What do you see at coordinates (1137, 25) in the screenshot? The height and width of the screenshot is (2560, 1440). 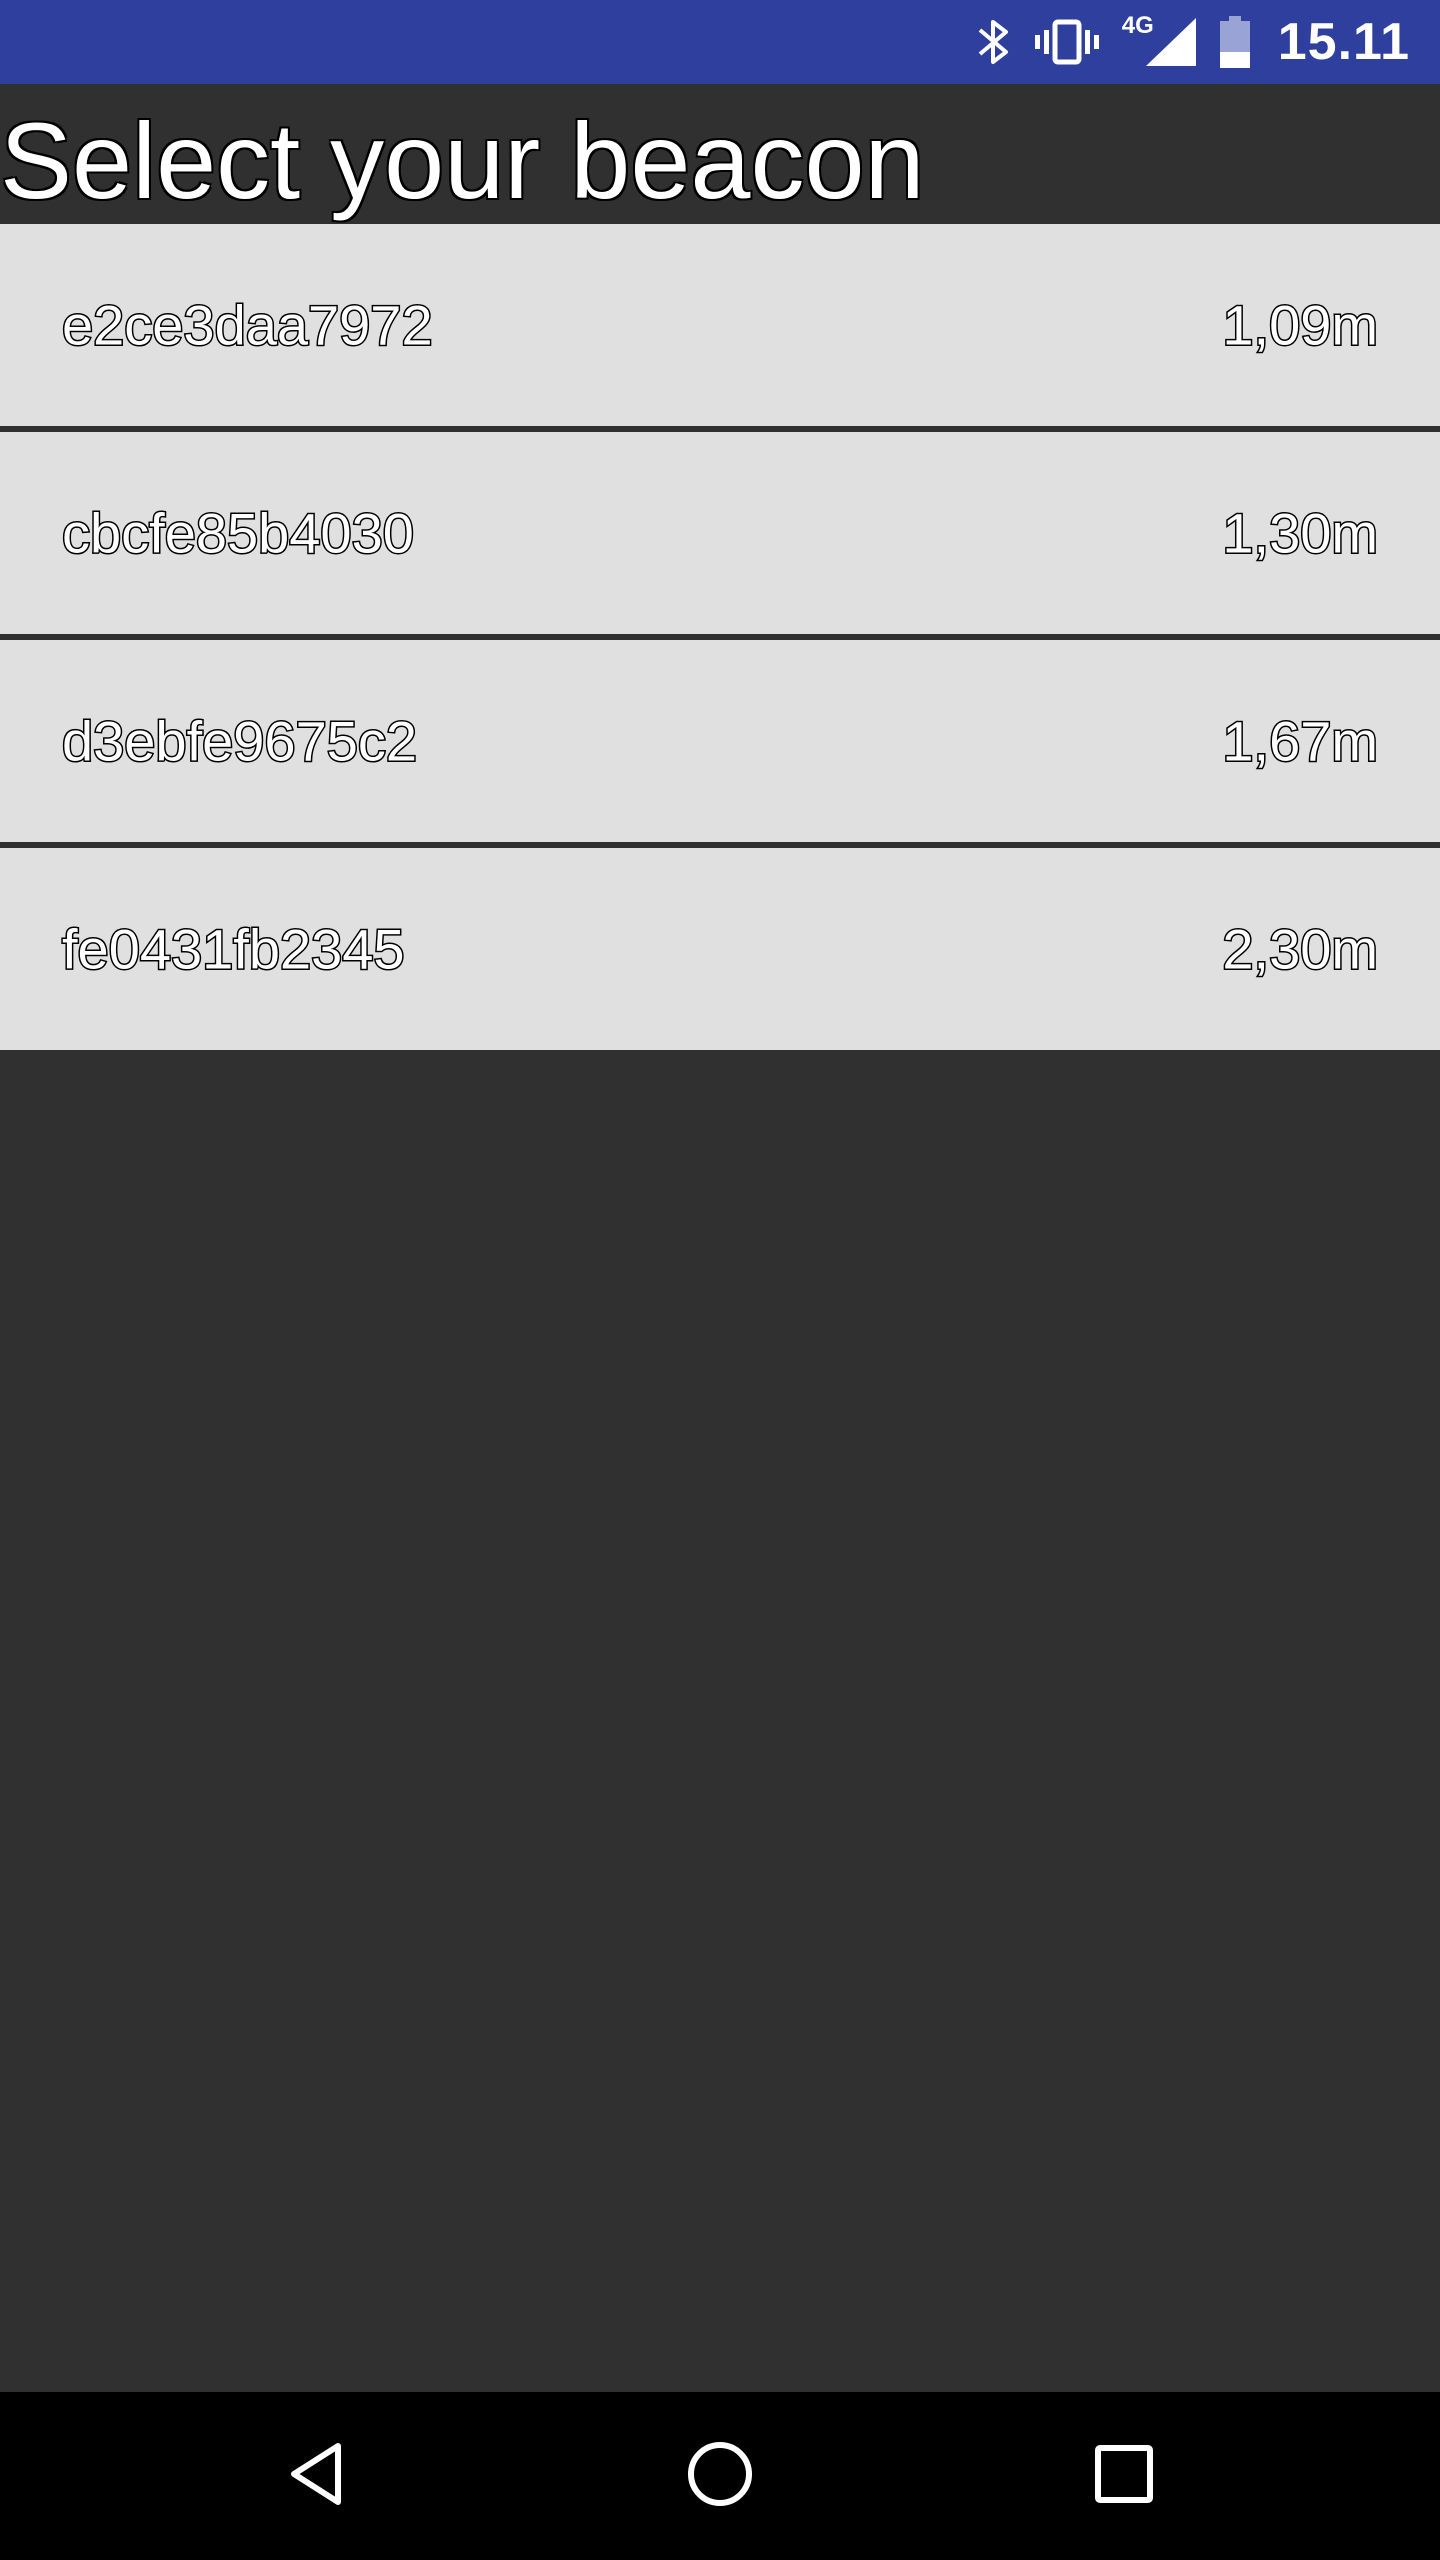 I see `network-type-label: 4G` at bounding box center [1137, 25].